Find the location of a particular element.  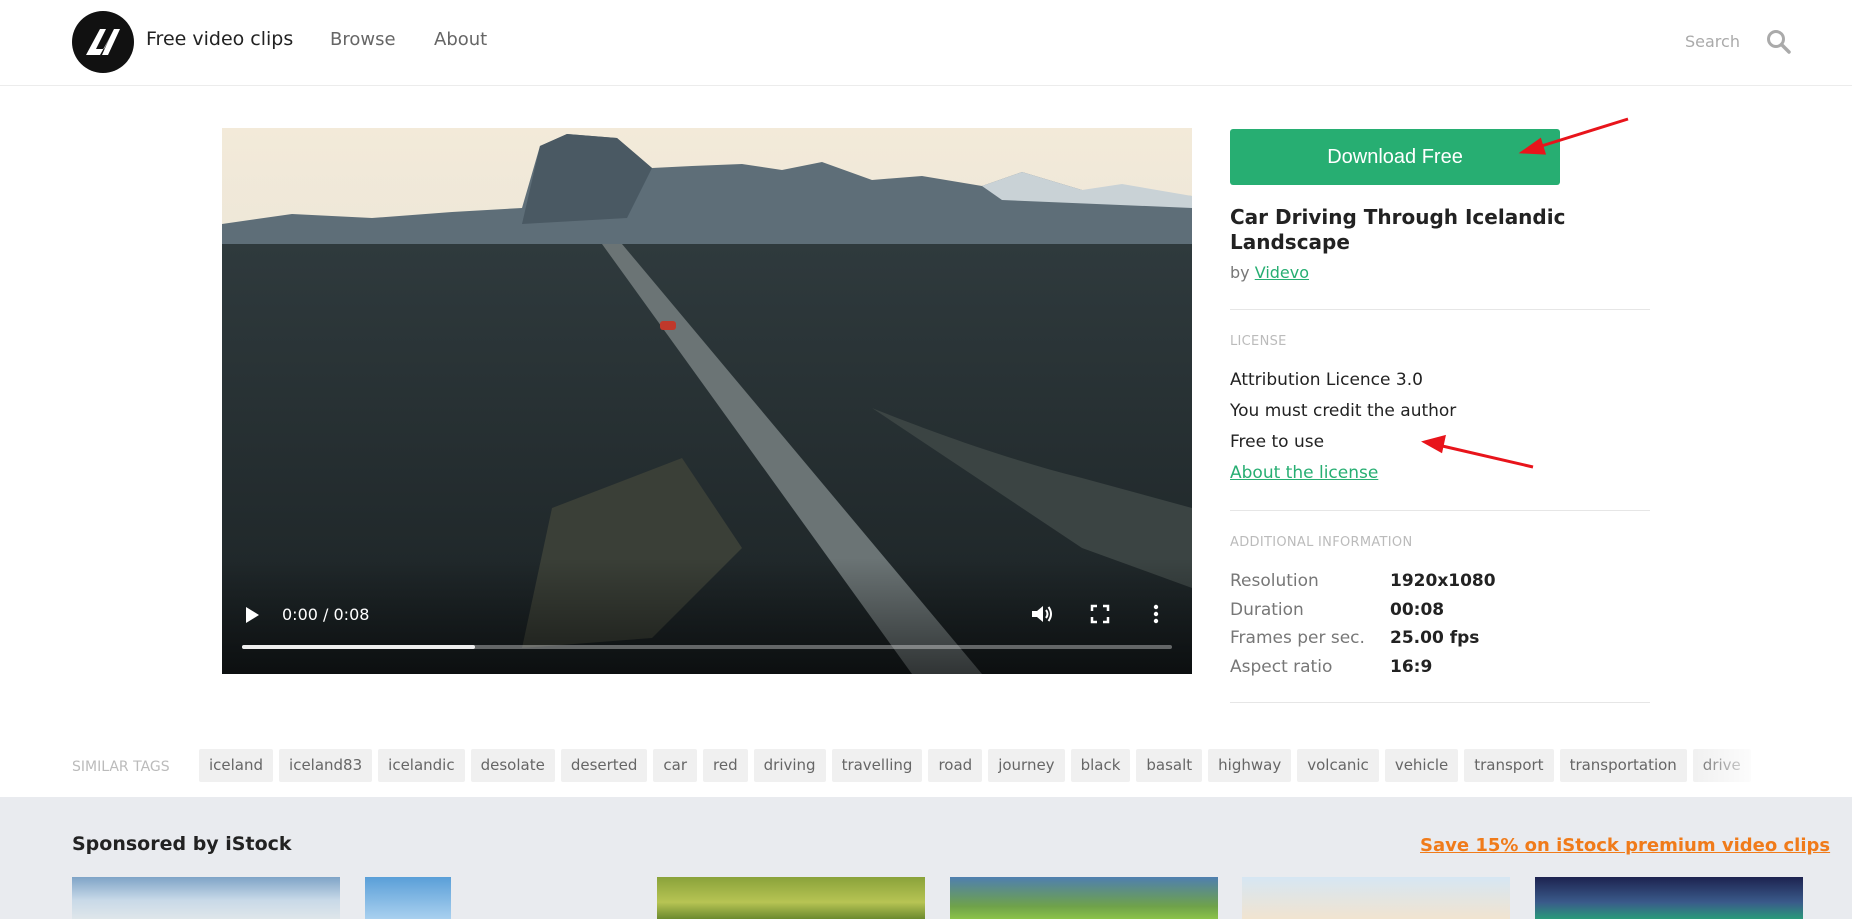

tag: desolate is located at coordinates (512, 765).